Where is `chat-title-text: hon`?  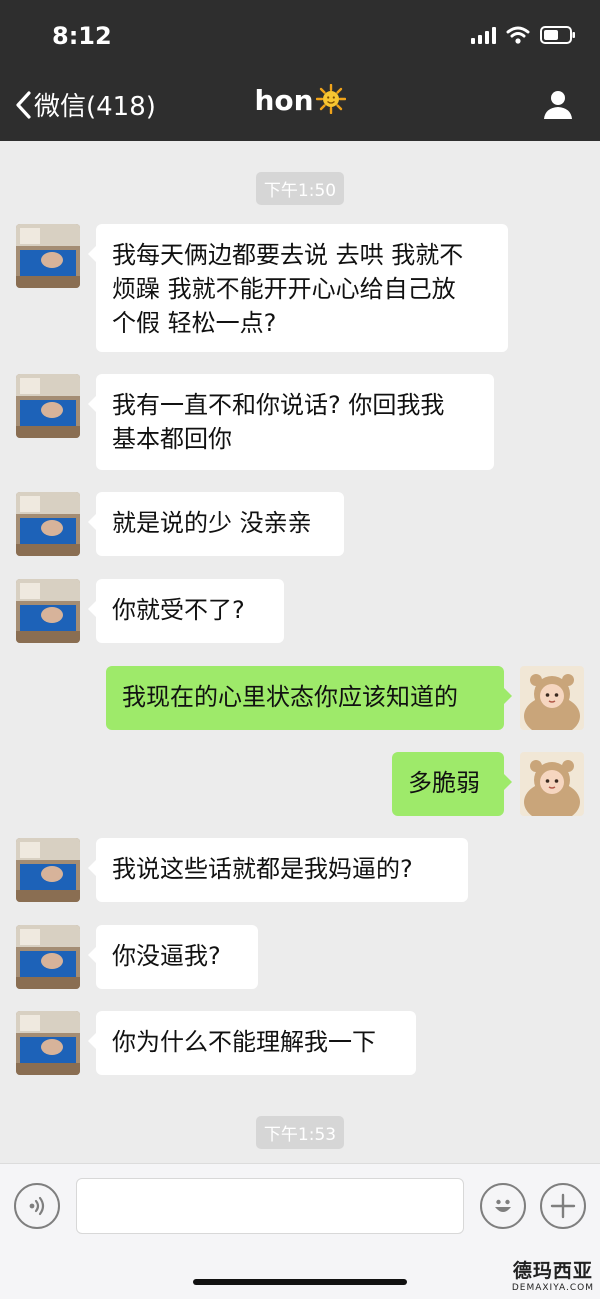 chat-title-text: hon is located at coordinates (284, 100).